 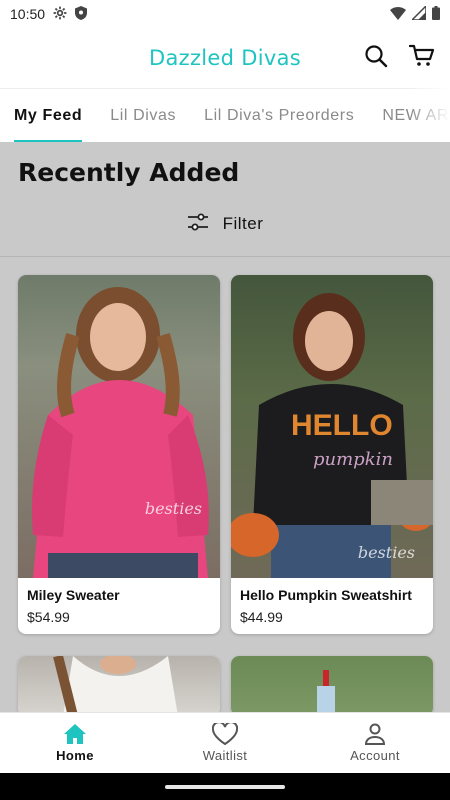 I want to click on nav-waitlist: Waitlist, so click(x=225, y=743).